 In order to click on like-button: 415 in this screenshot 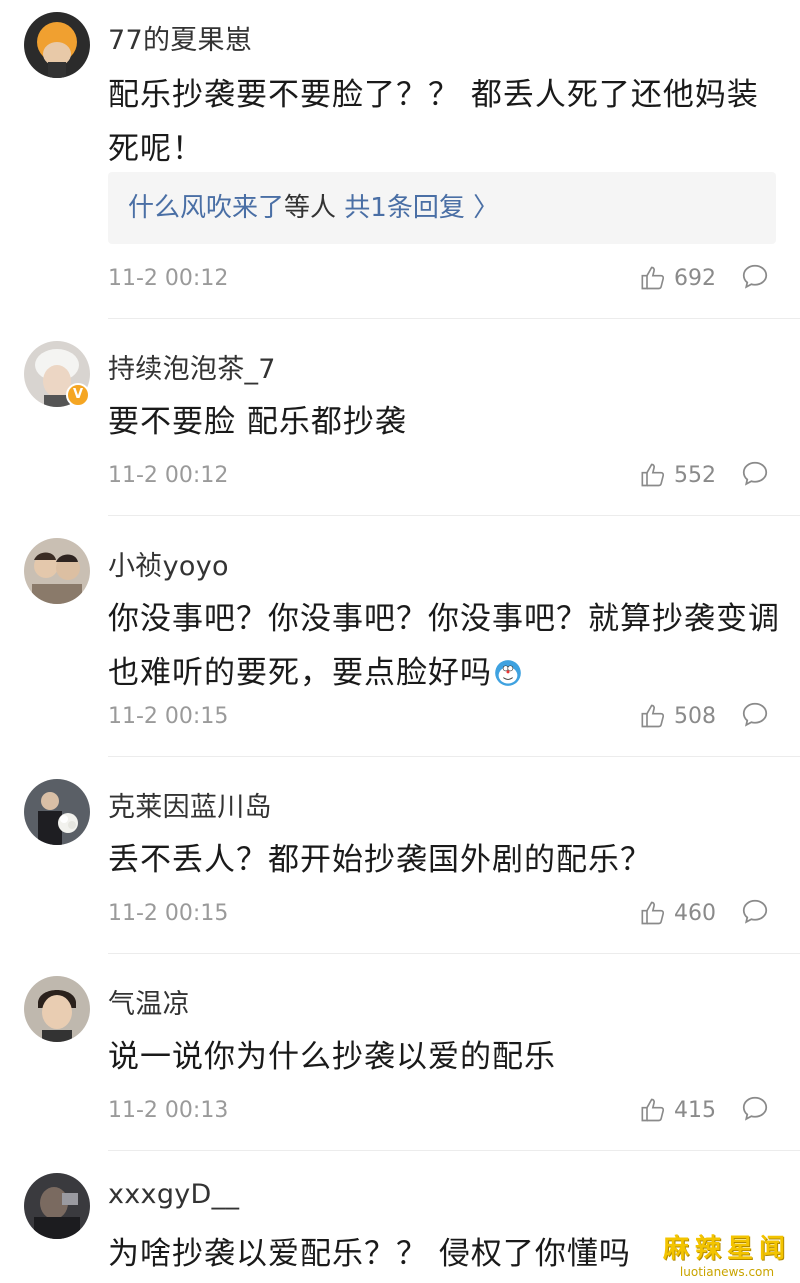, I will do `click(678, 1110)`.